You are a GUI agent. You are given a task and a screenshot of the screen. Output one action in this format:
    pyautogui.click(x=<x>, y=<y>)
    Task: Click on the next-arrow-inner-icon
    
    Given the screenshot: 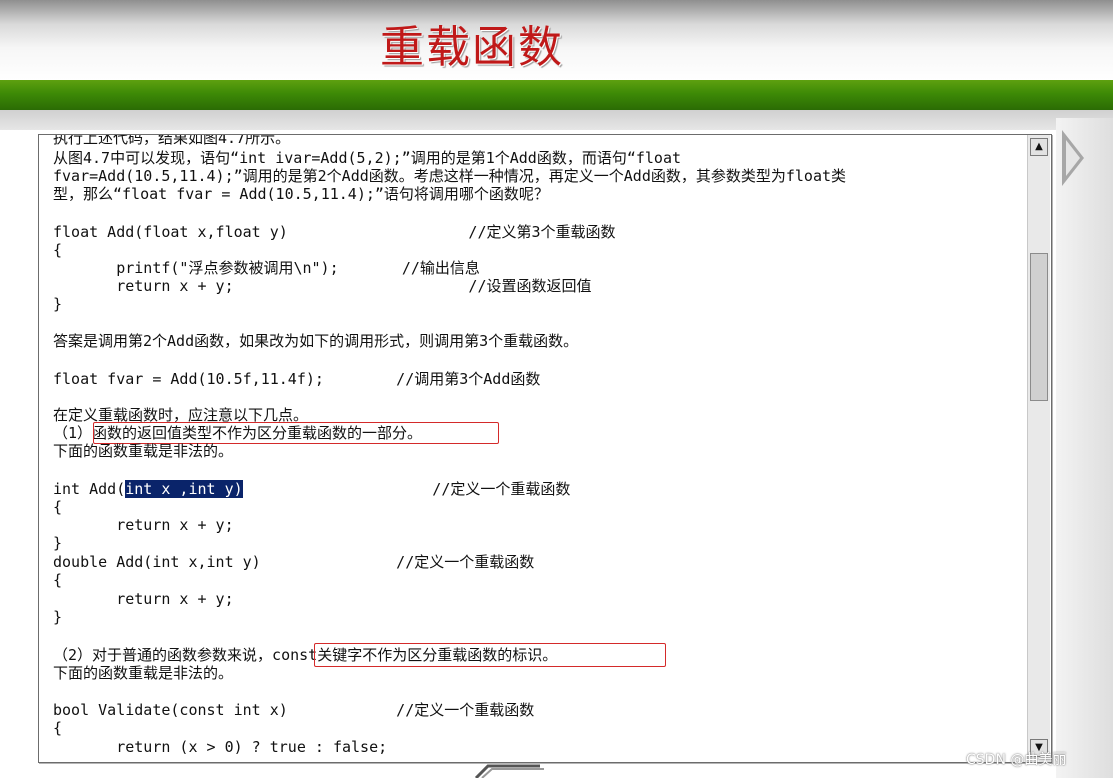 What is the action you would take?
    pyautogui.click(x=1073, y=158)
    